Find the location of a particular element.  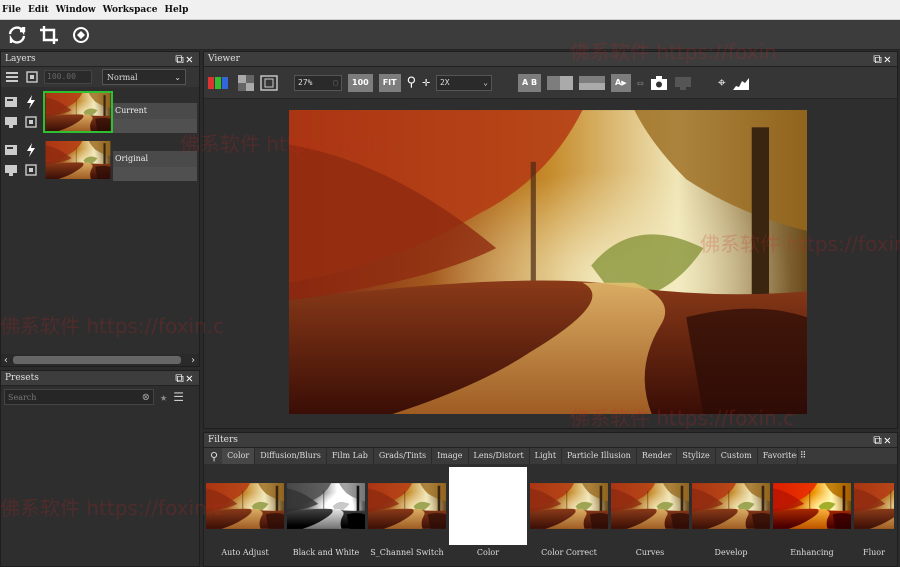

filter-label: Black and White is located at coordinates (326, 552).